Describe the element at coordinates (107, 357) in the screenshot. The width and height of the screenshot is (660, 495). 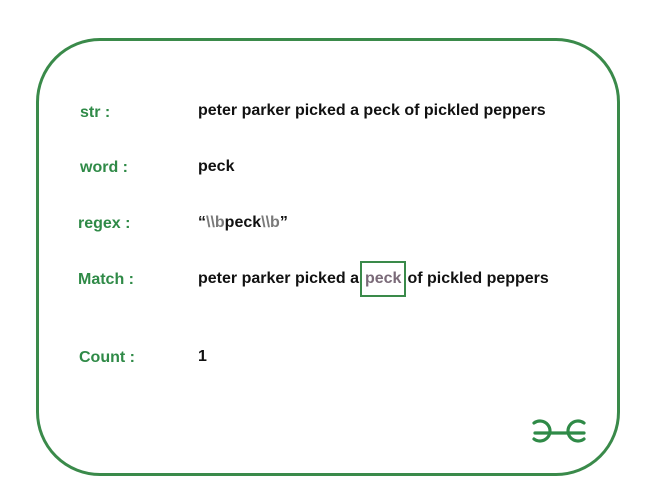
I see `count-label: Count :` at that location.